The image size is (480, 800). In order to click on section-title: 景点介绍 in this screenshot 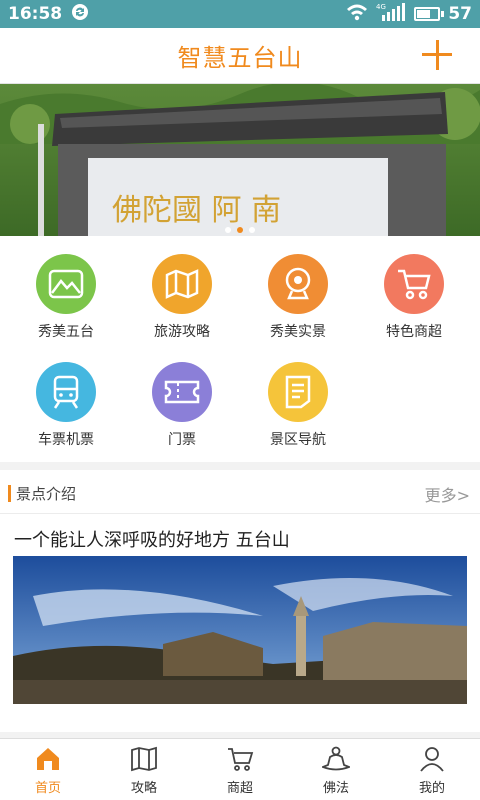, I will do `click(46, 494)`.